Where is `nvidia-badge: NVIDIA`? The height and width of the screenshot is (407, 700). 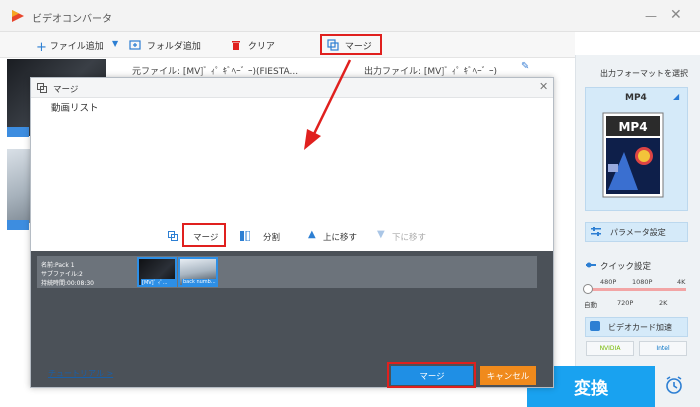
nvidia-badge: NVIDIA is located at coordinates (610, 348).